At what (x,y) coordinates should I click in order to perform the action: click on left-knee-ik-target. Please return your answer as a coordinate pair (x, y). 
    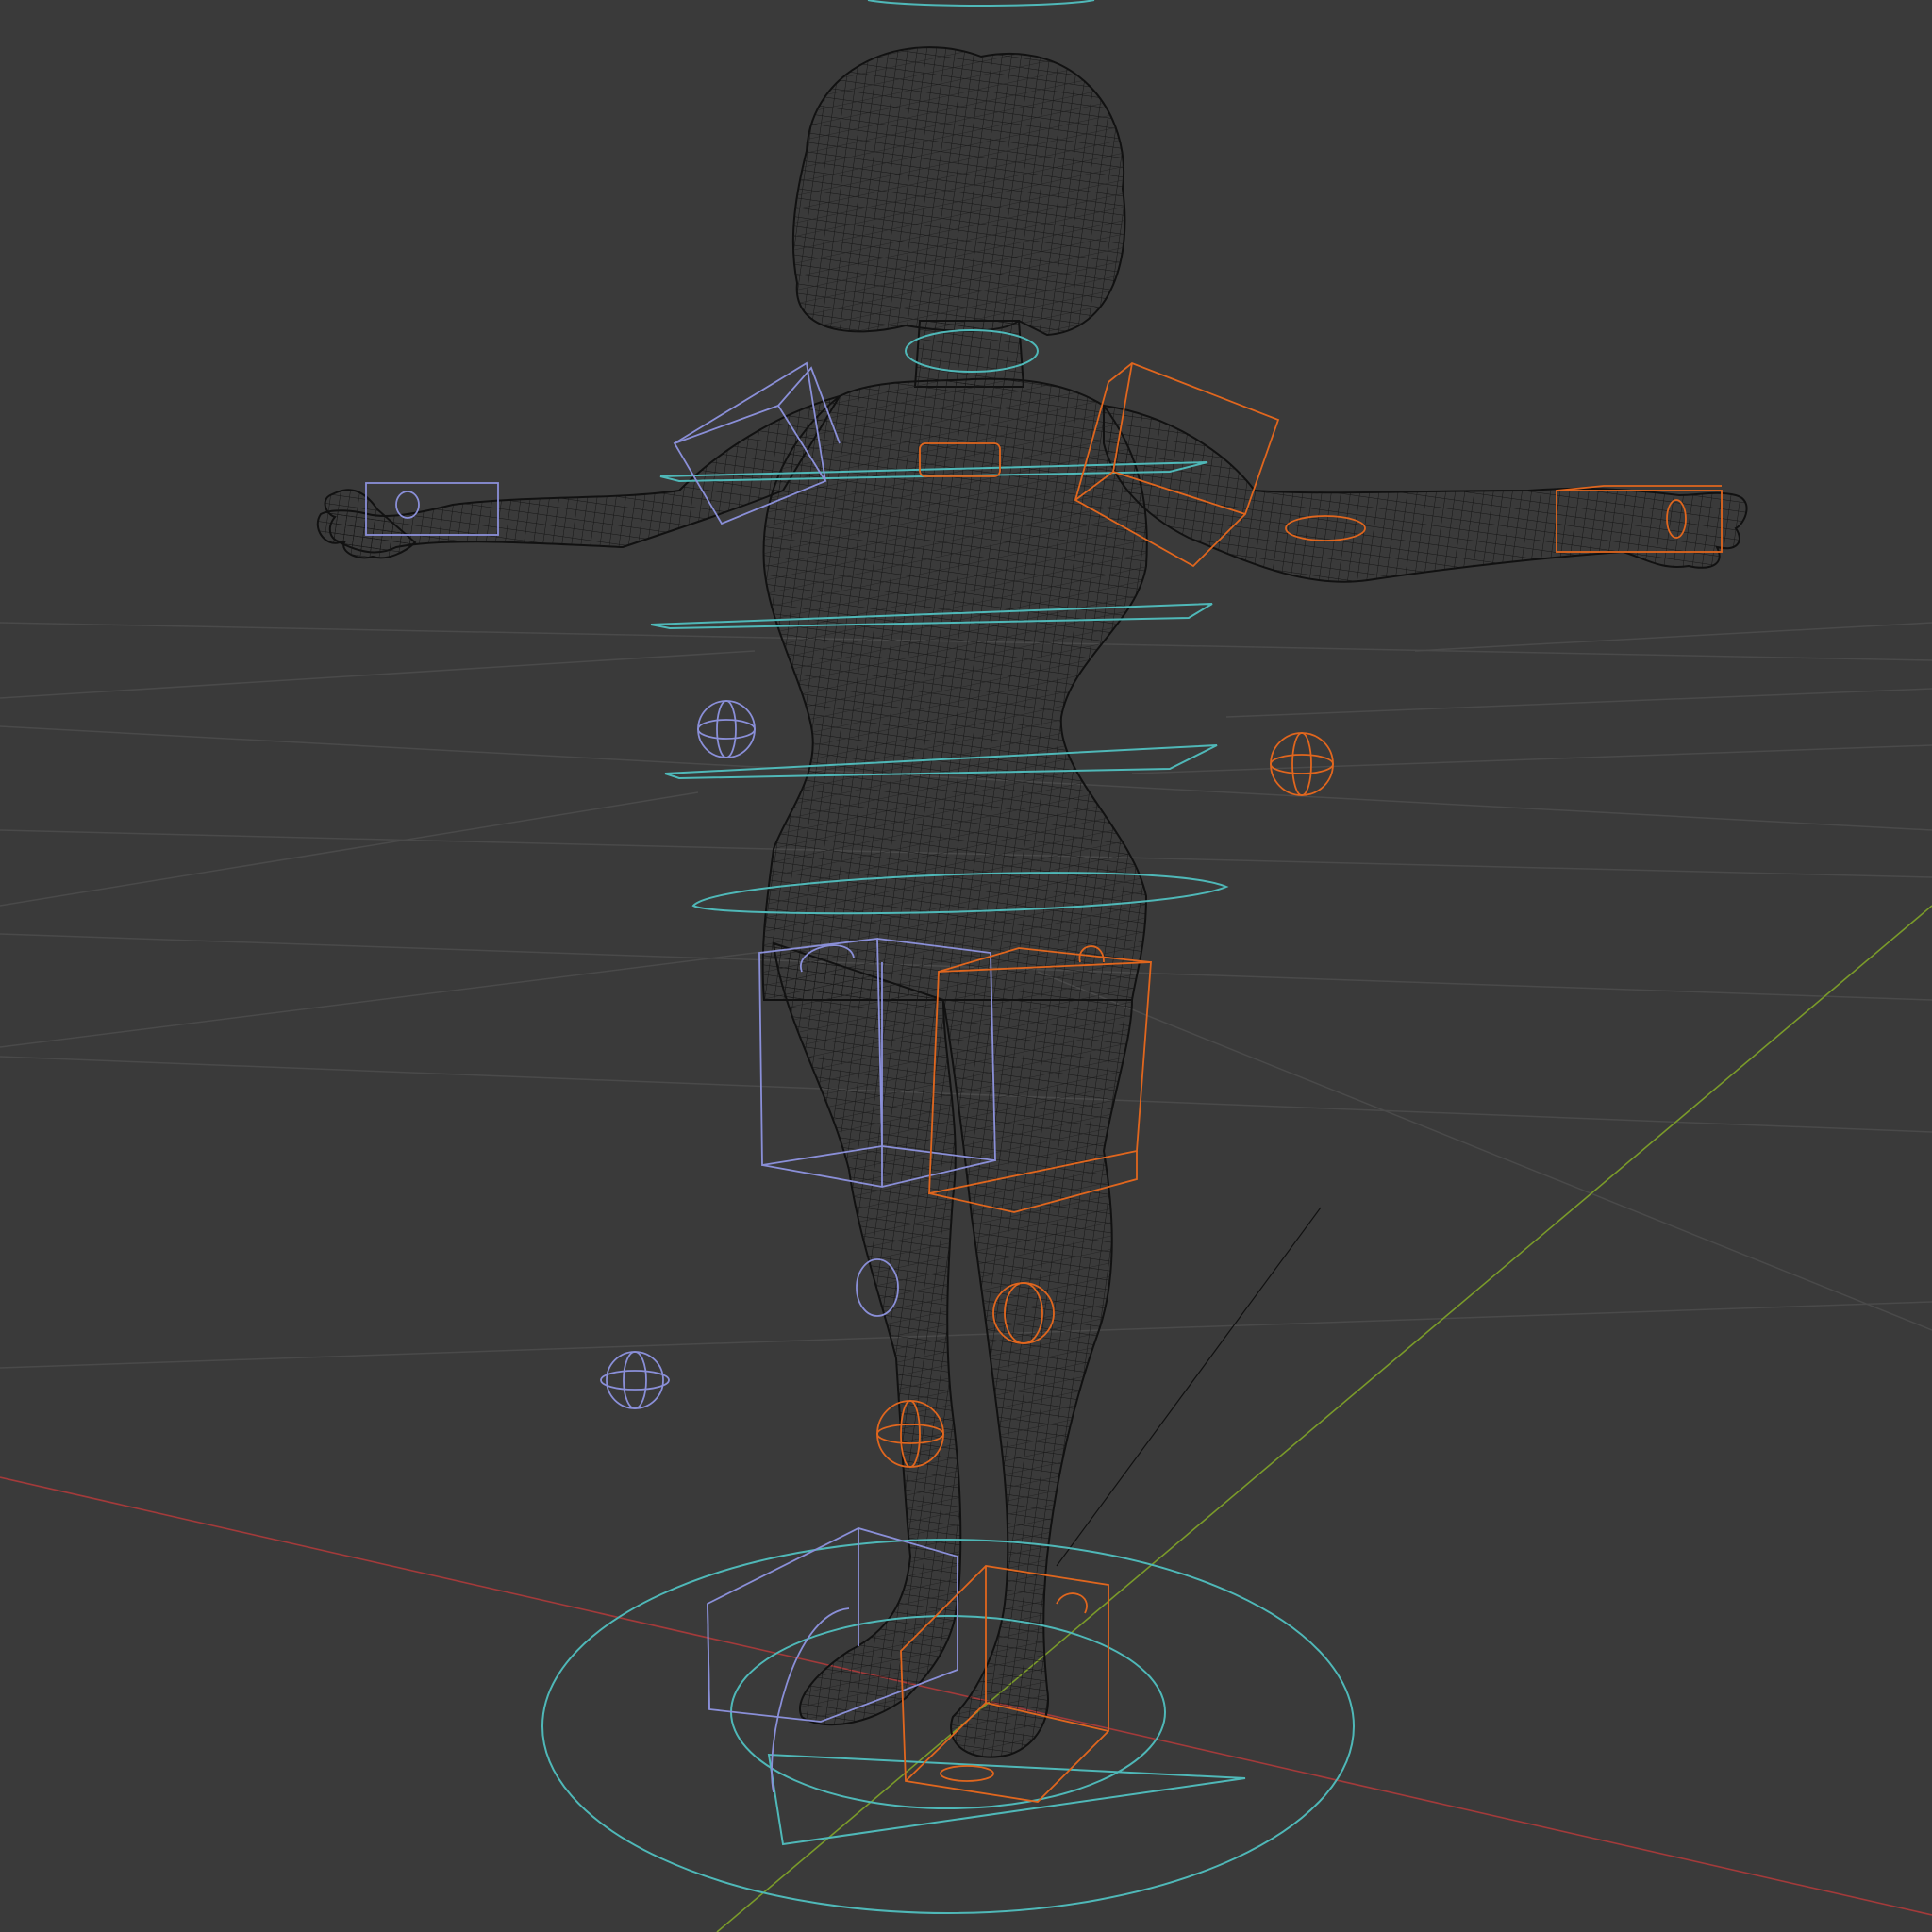
    Looking at the image, I should click on (635, 1380).